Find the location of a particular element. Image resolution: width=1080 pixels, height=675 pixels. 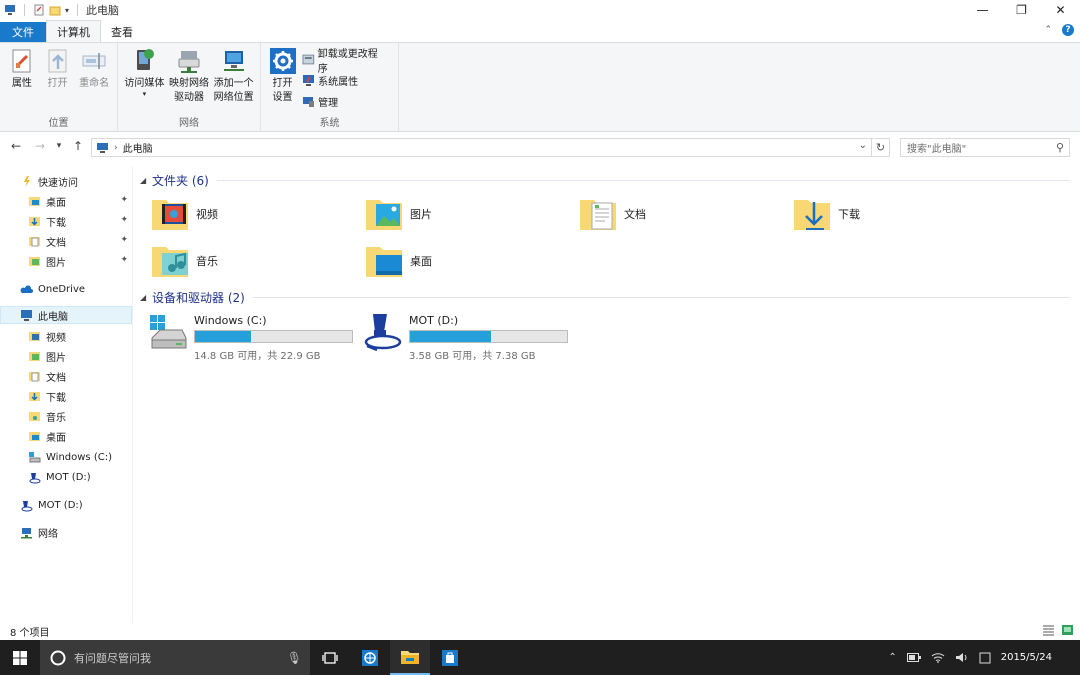

folder-videos: 视频 is located at coordinates (250, 214).